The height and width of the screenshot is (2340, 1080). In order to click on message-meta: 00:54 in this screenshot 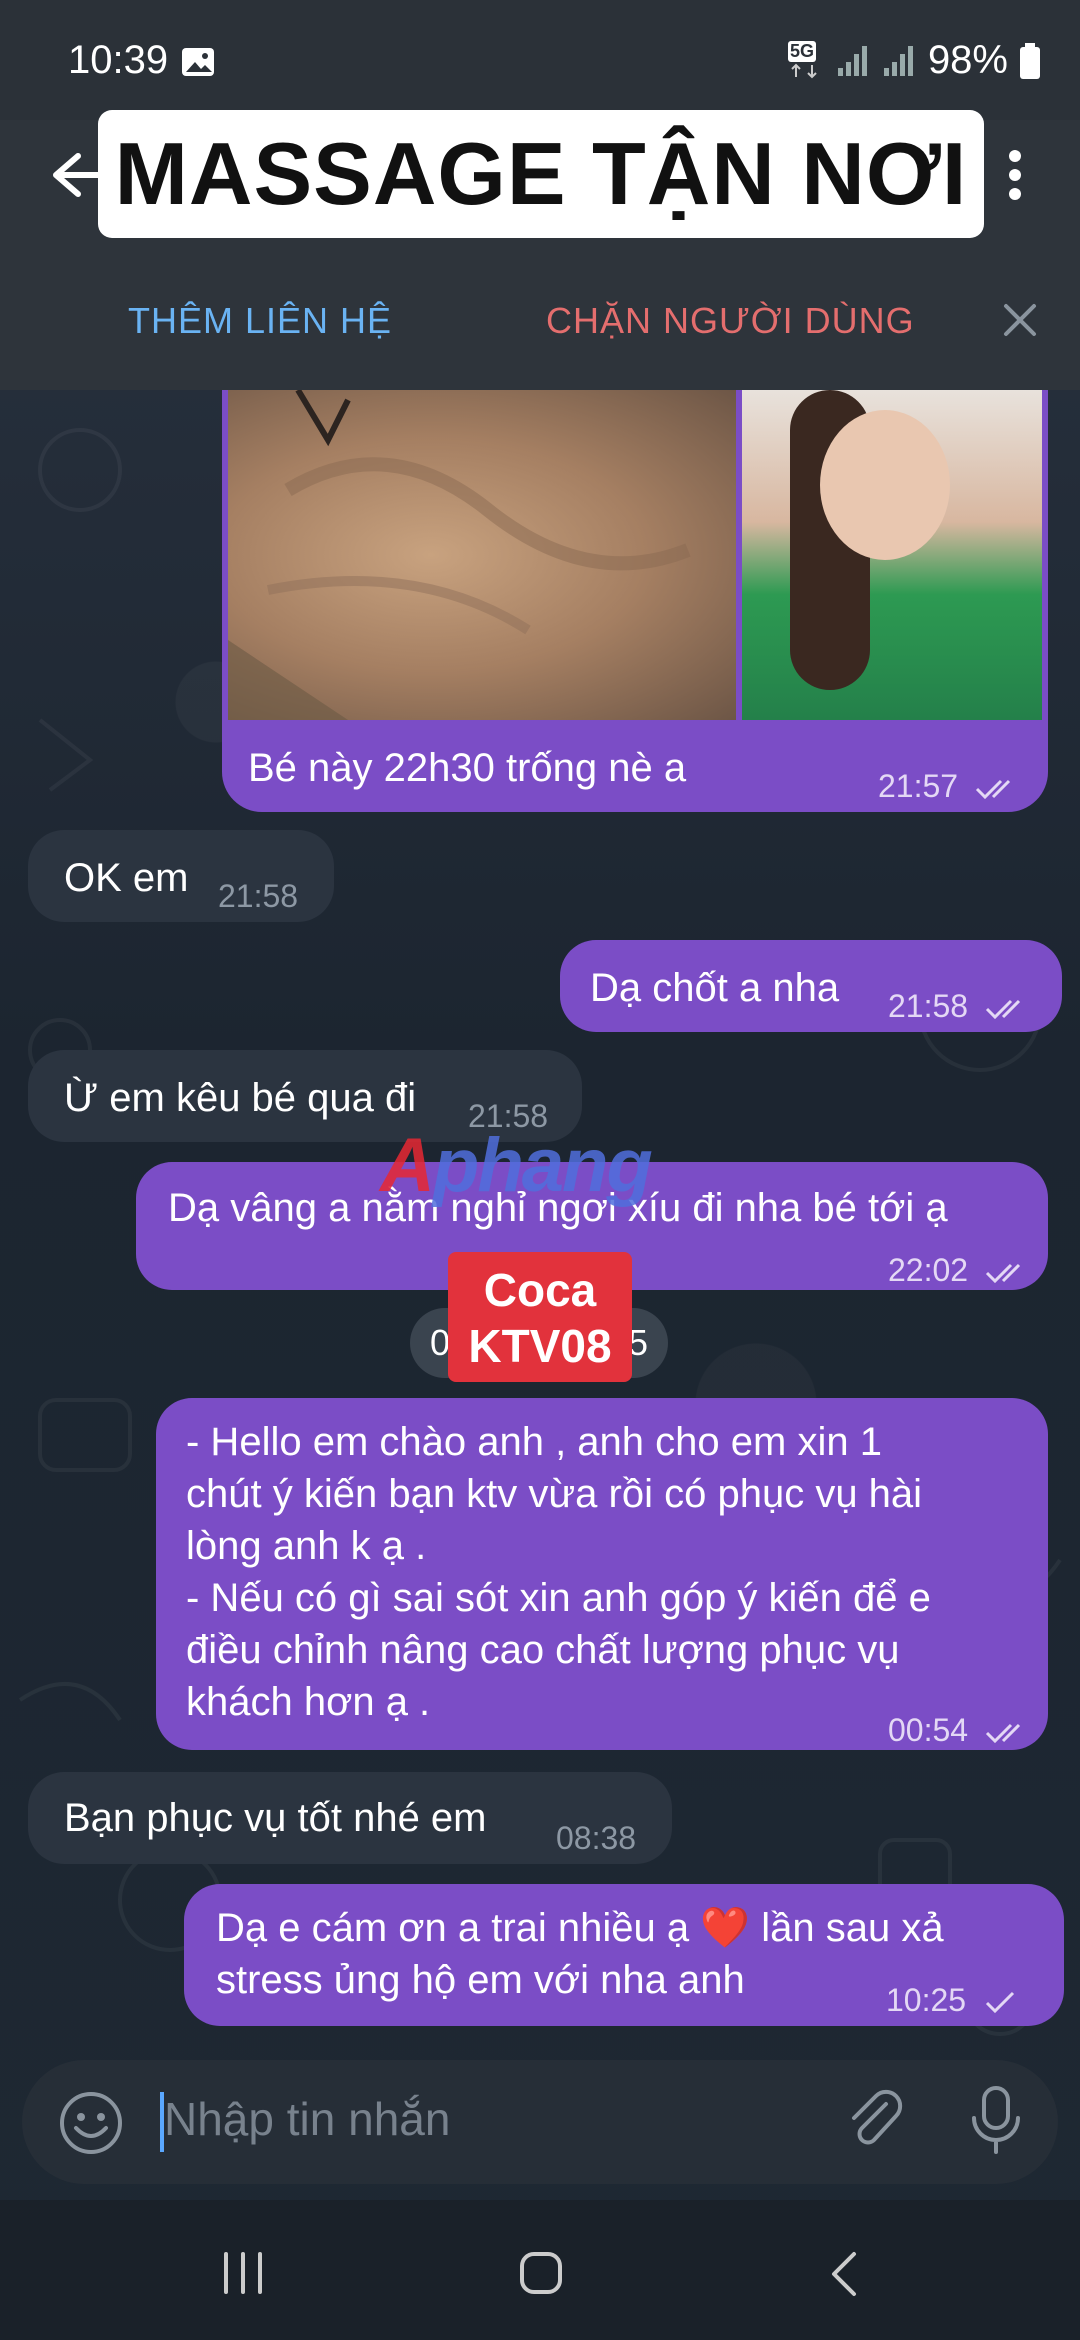, I will do `click(960, 1730)`.